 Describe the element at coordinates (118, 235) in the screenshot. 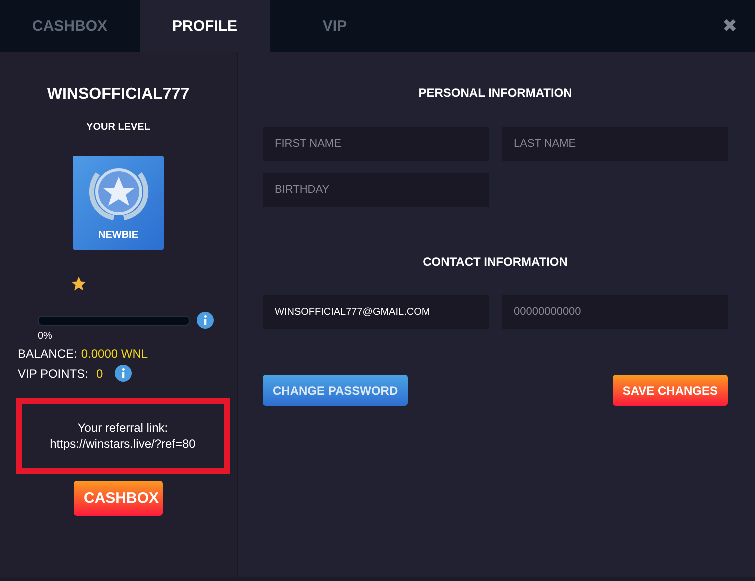

I see `level-name: NEWBIE` at that location.